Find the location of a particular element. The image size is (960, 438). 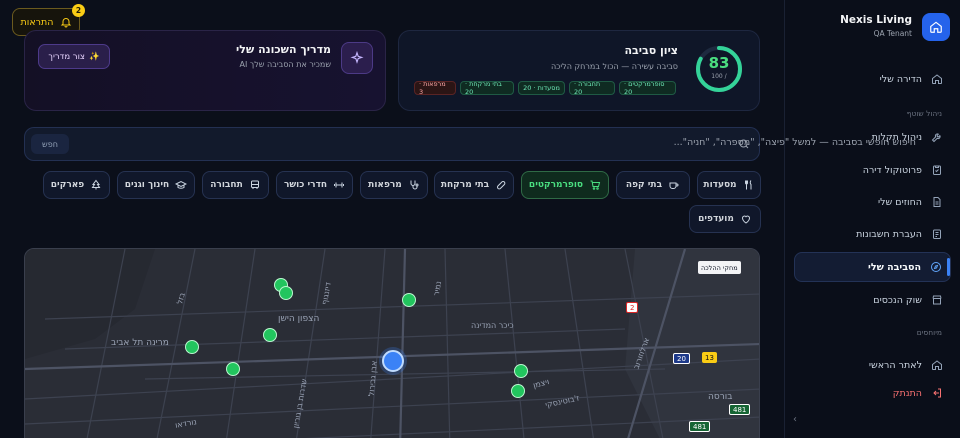

score-chip: בתי מרקחת · 20 is located at coordinates (487, 88).